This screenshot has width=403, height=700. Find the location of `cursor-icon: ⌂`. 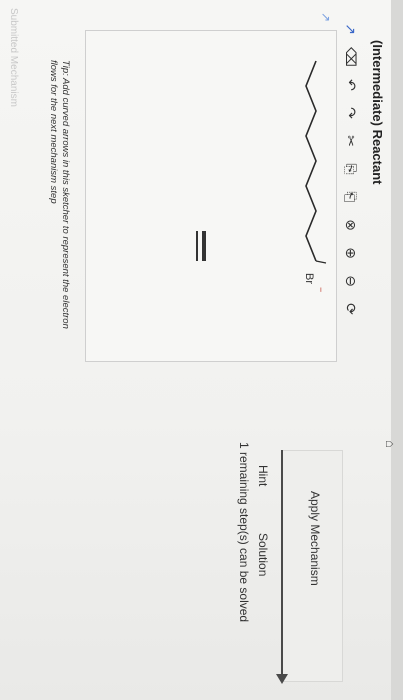

cursor-icon: ⌂ is located at coordinates (390, 444).